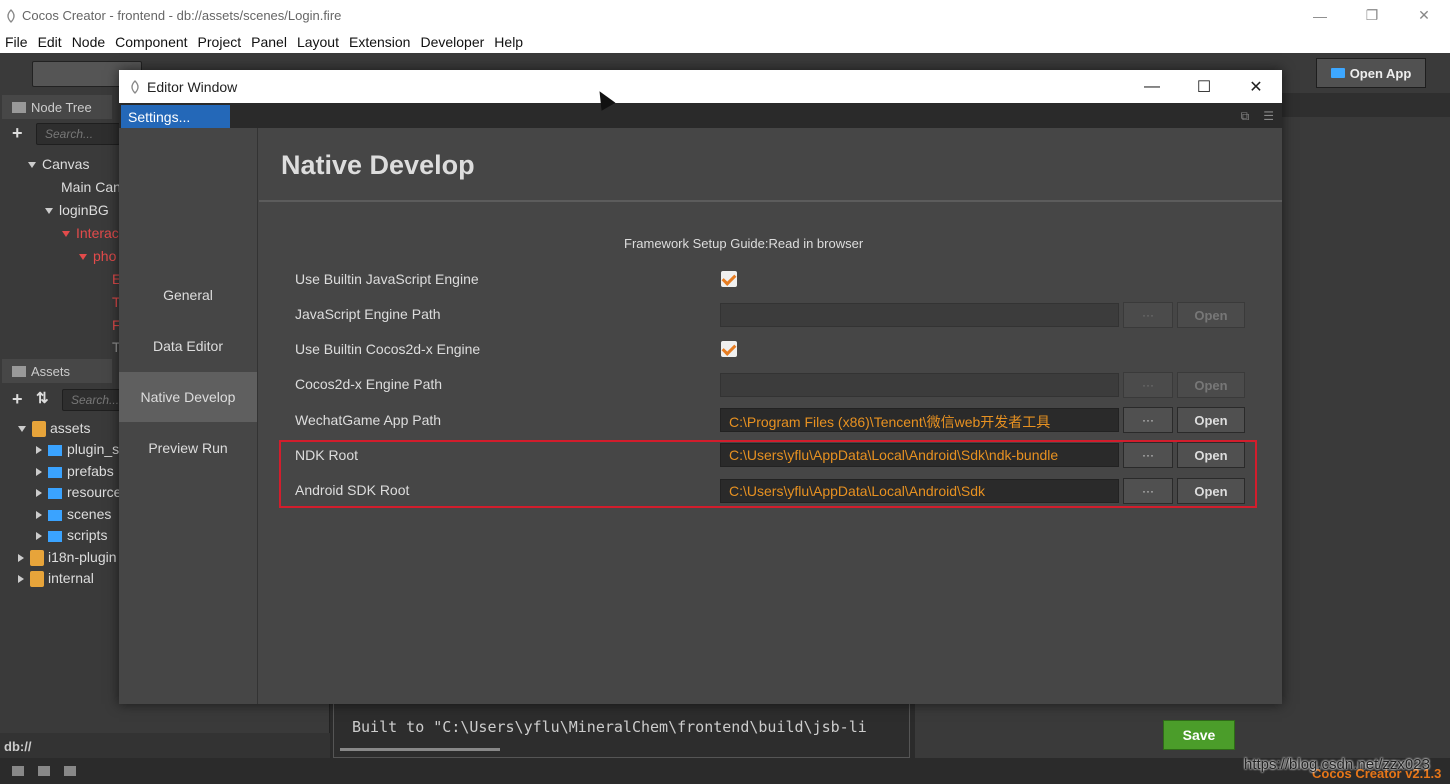  Describe the element at coordinates (58, 164) in the screenshot. I see `tree-node: Canvas` at that location.